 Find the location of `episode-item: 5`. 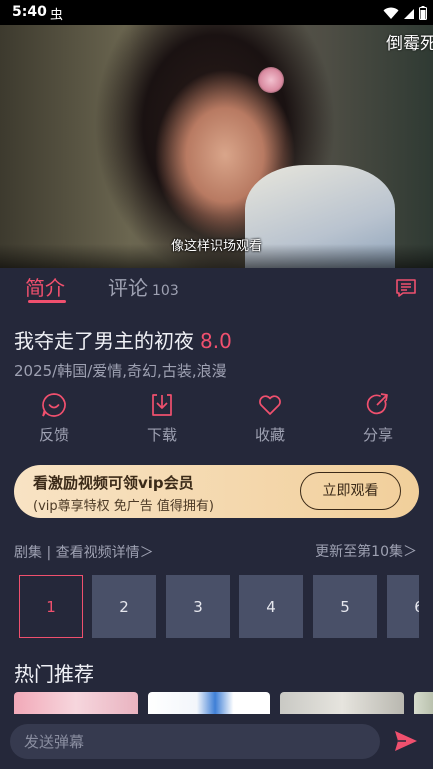

episode-item: 5 is located at coordinates (345, 606).